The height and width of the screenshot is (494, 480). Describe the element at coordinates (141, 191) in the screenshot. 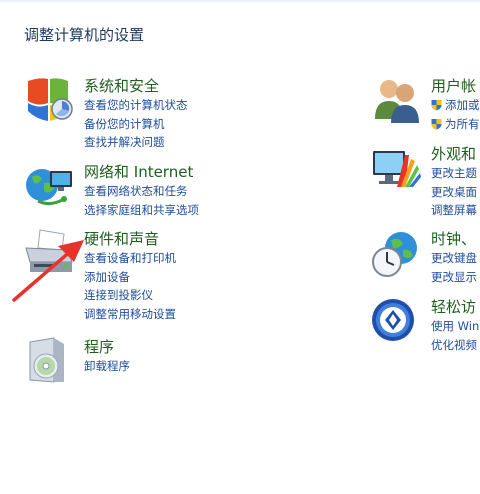

I see `view-network-status-link: 查看网络状态和任务` at that location.